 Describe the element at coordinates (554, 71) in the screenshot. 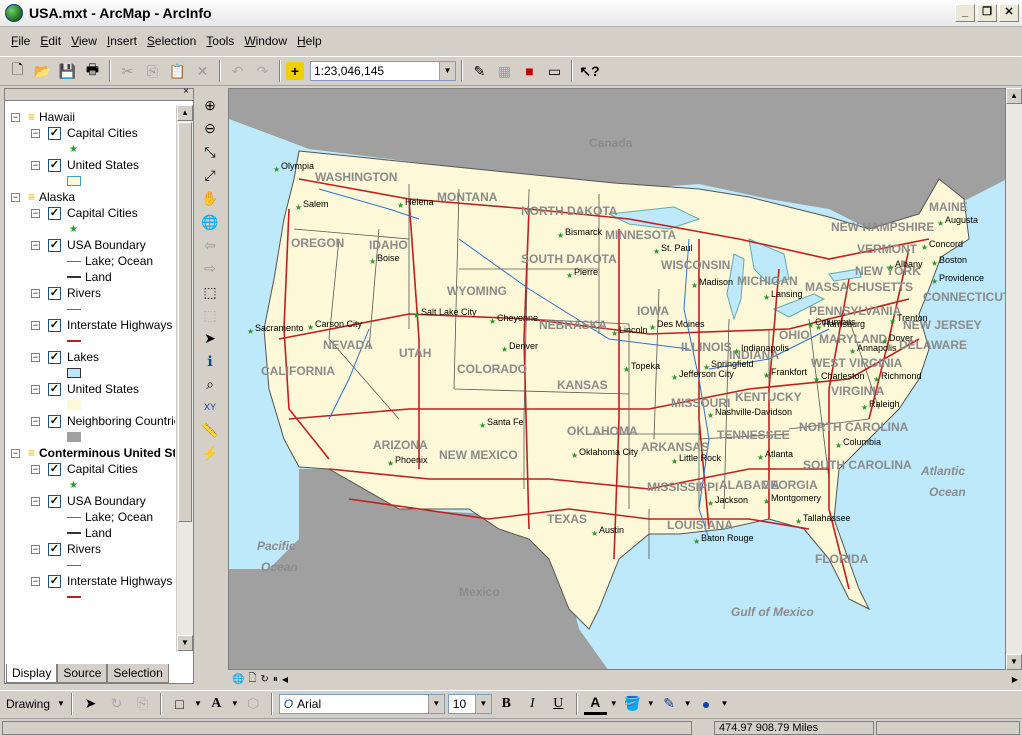

I see `command-line-icon: ▭` at that location.